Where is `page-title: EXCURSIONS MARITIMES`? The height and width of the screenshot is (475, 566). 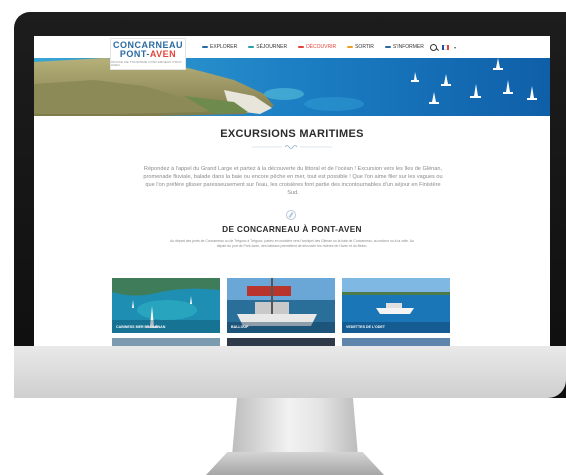 page-title: EXCURSIONS MARITIMES is located at coordinates (292, 134).